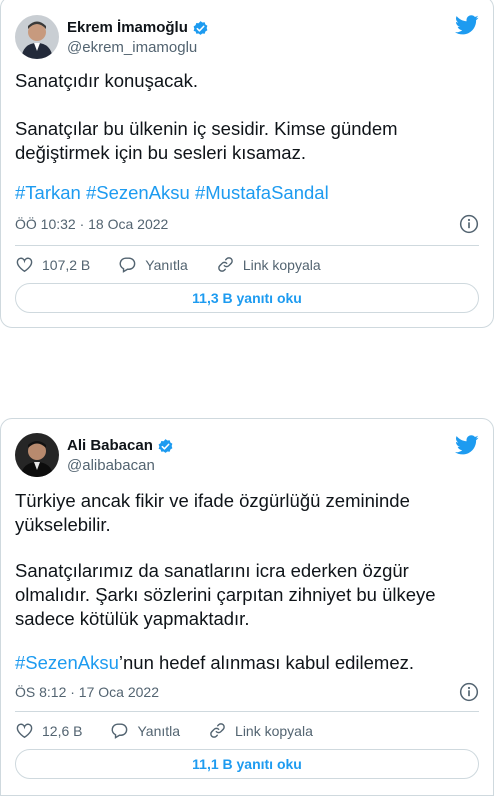 The width and height of the screenshot is (496, 796). What do you see at coordinates (62, 730) in the screenshot?
I see `like-count: 12,6 B` at bounding box center [62, 730].